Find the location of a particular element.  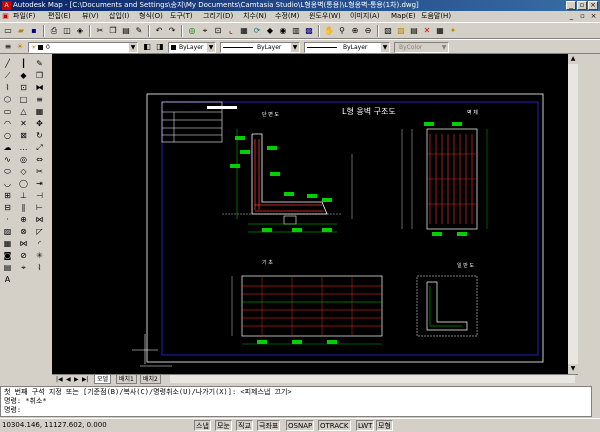

maximize-button: ▫ is located at coordinates (582, 5).